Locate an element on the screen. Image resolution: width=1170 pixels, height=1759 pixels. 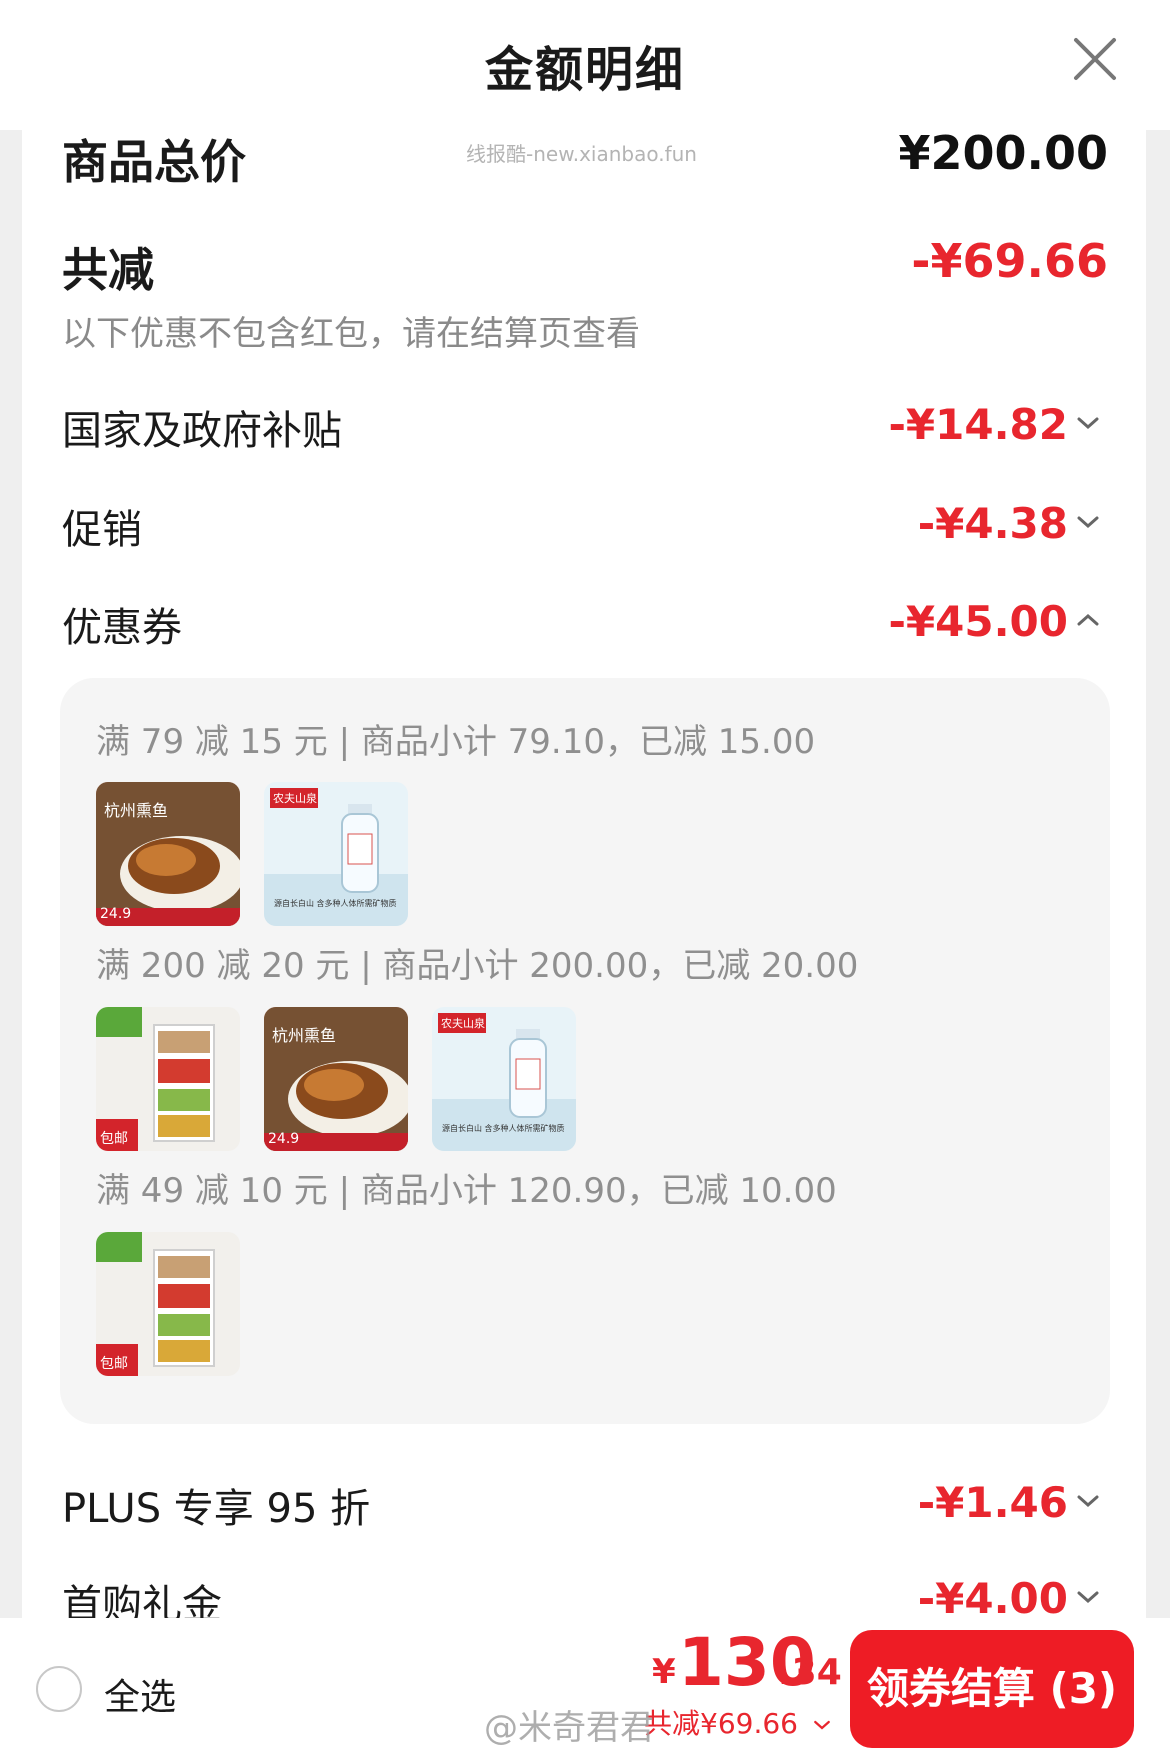
backdrop-right is located at coordinates (1158, 875).